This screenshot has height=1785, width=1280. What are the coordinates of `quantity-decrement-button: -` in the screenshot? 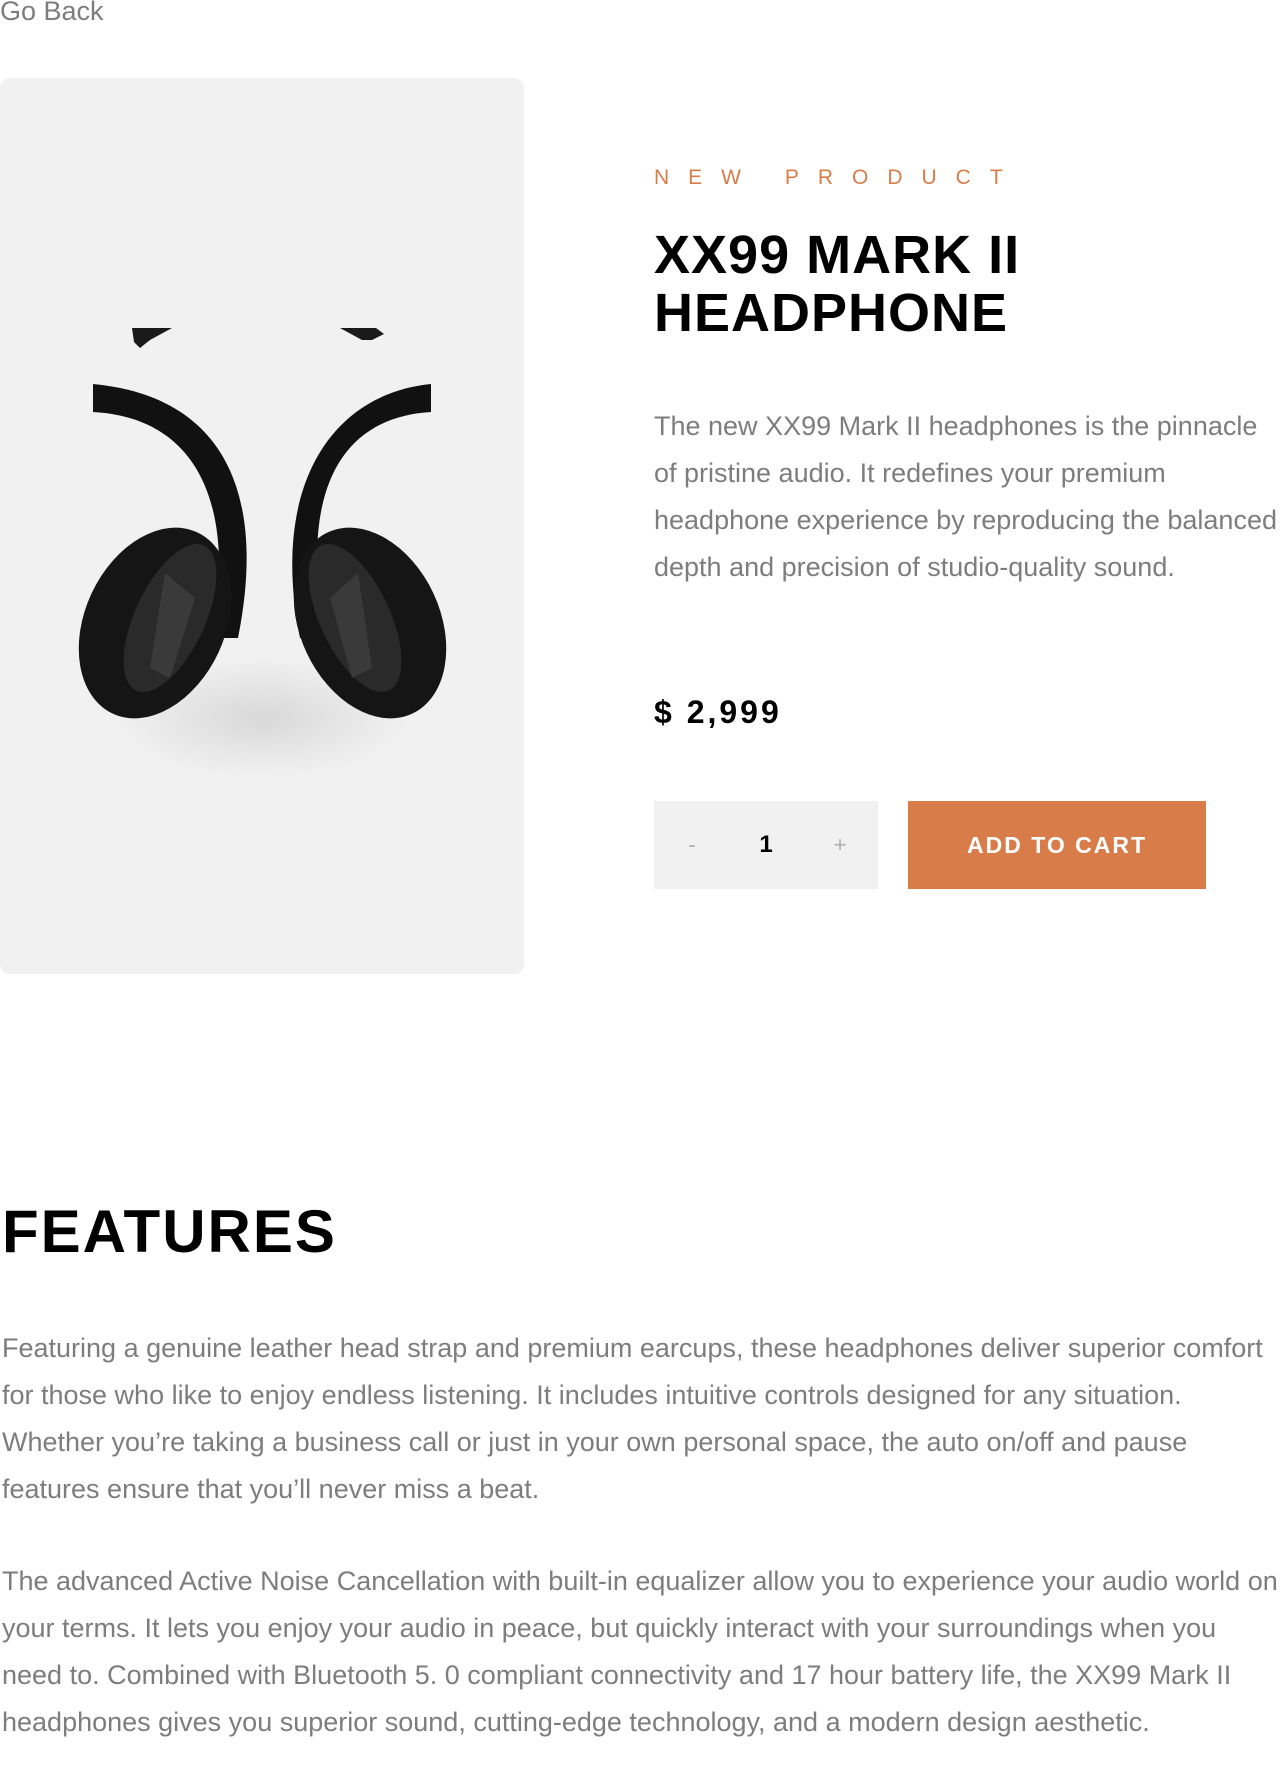 It's located at (692, 845).